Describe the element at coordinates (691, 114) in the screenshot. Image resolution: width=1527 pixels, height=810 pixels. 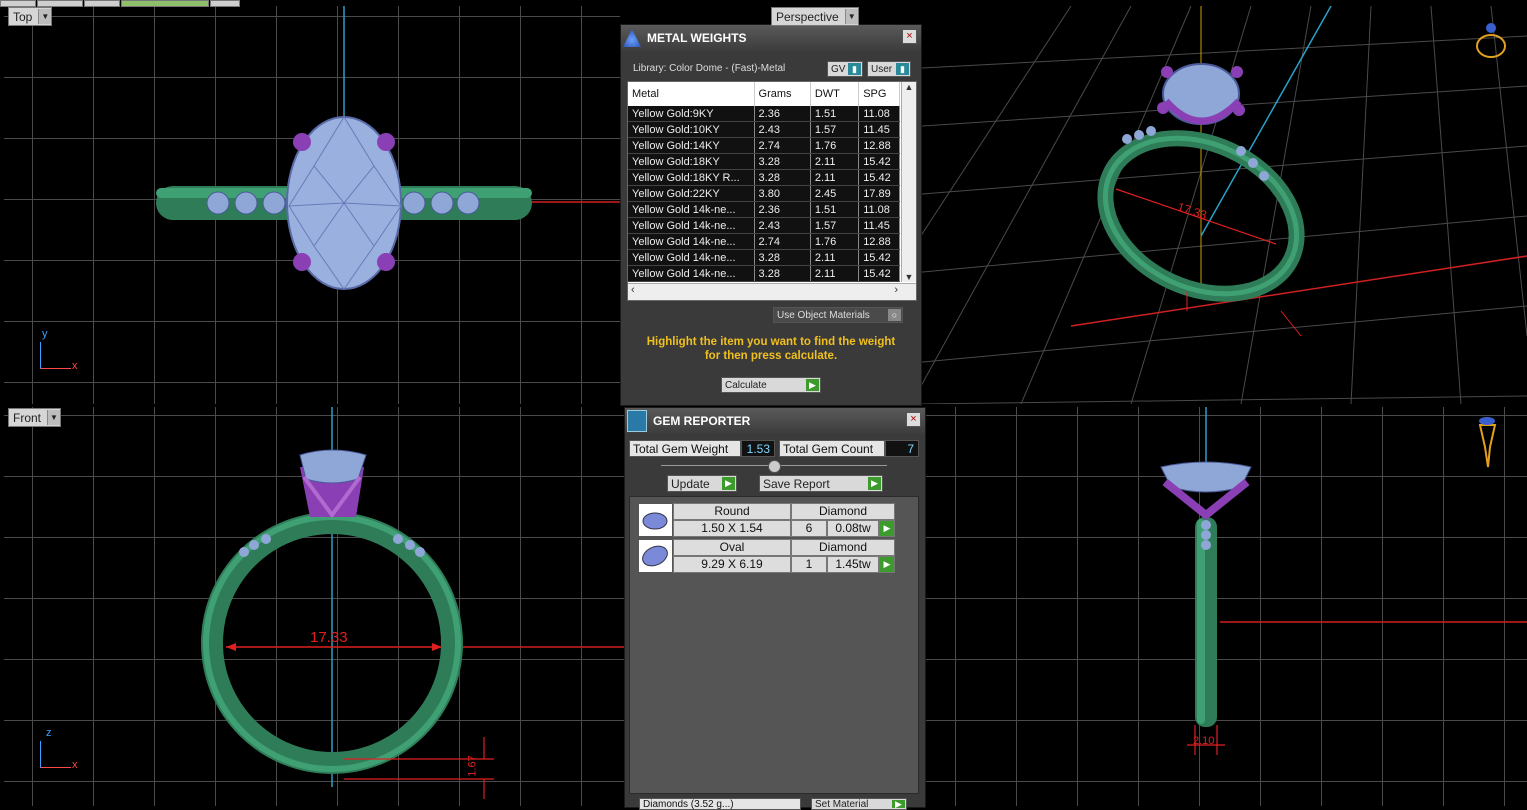
I see `cell: Yellow Gold:9KY` at that location.